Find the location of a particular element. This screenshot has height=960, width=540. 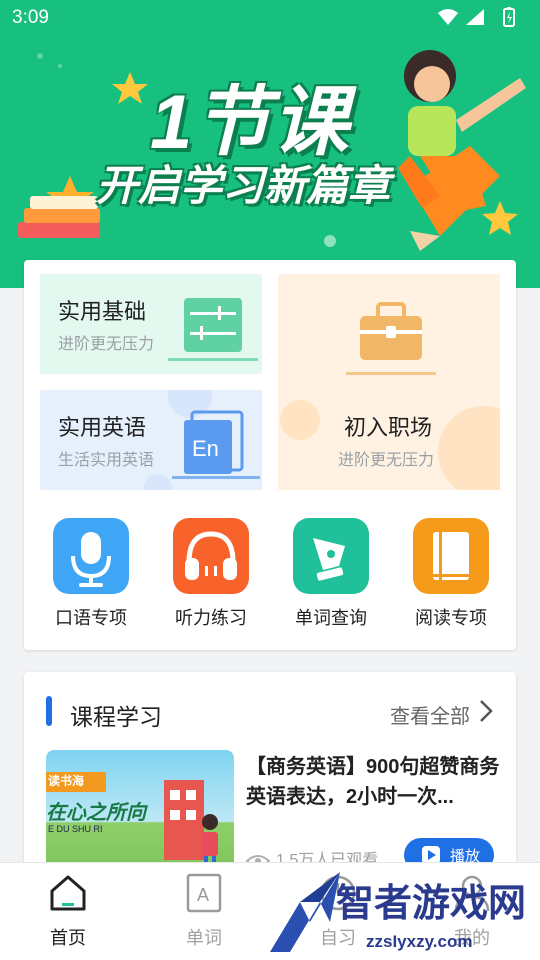

en-card-icon: En is located at coordinates (216, 444).